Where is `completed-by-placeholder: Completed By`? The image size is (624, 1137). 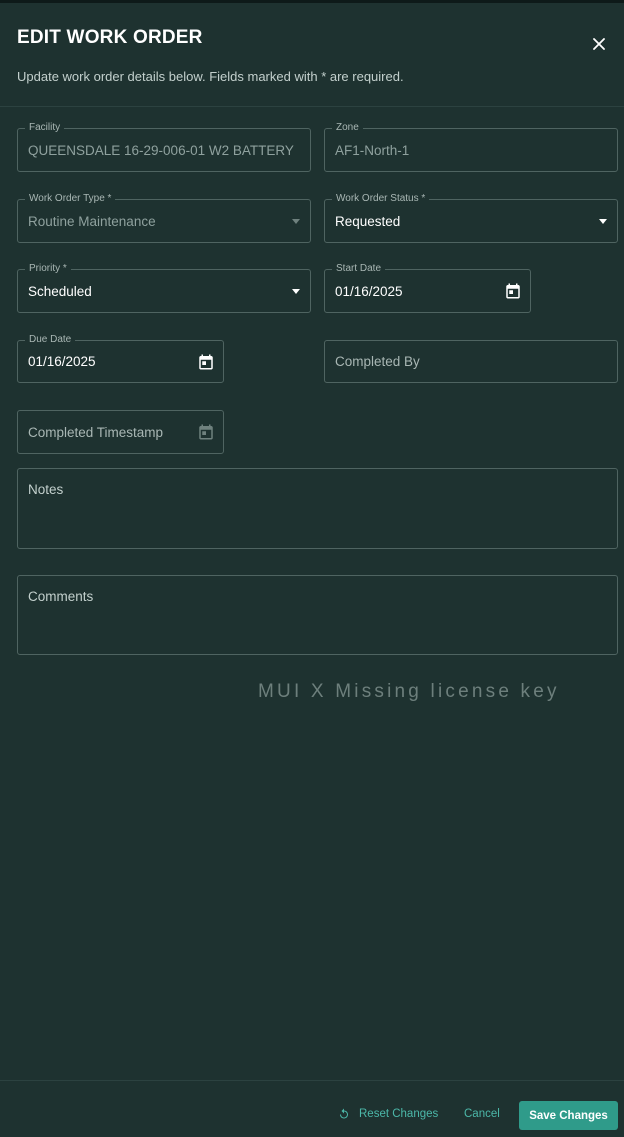
completed-by-placeholder: Completed By is located at coordinates (377, 361).